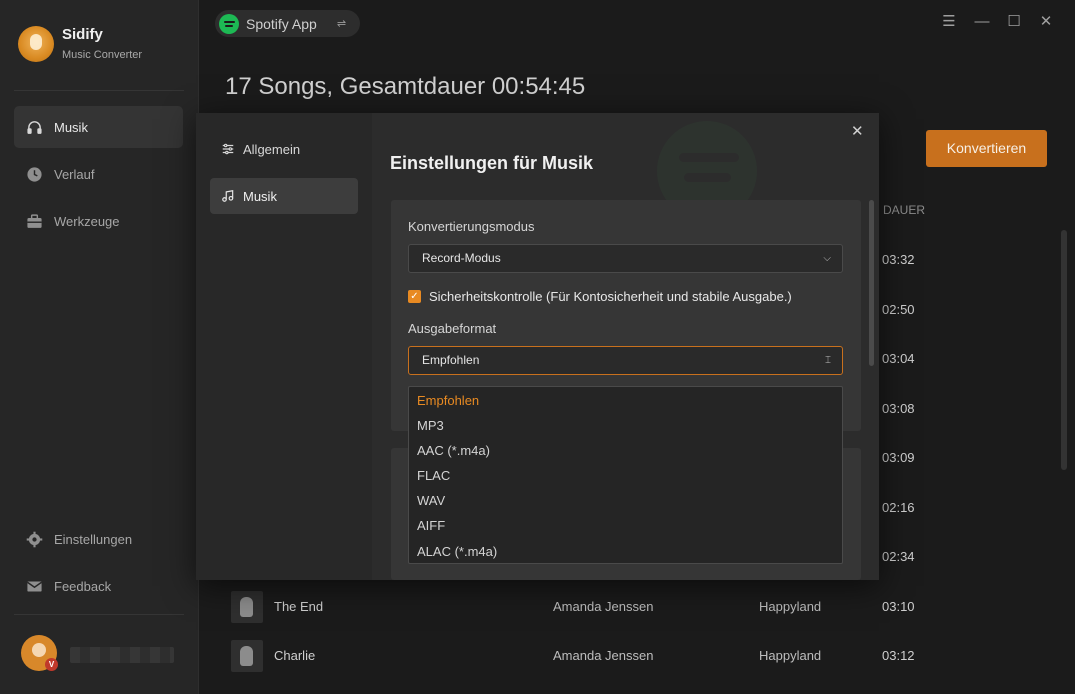 This screenshot has height=694, width=1075. I want to click on minimize-icon: —, so click(982, 22).